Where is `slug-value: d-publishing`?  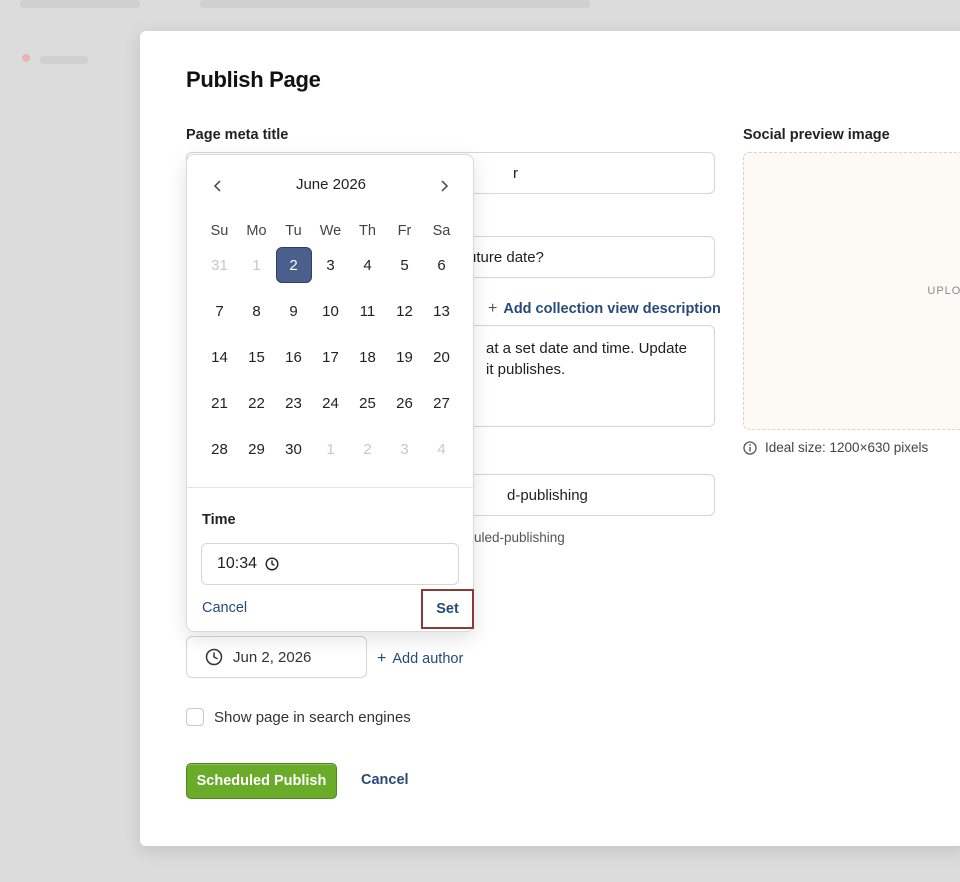
slug-value: d-publishing is located at coordinates (547, 495).